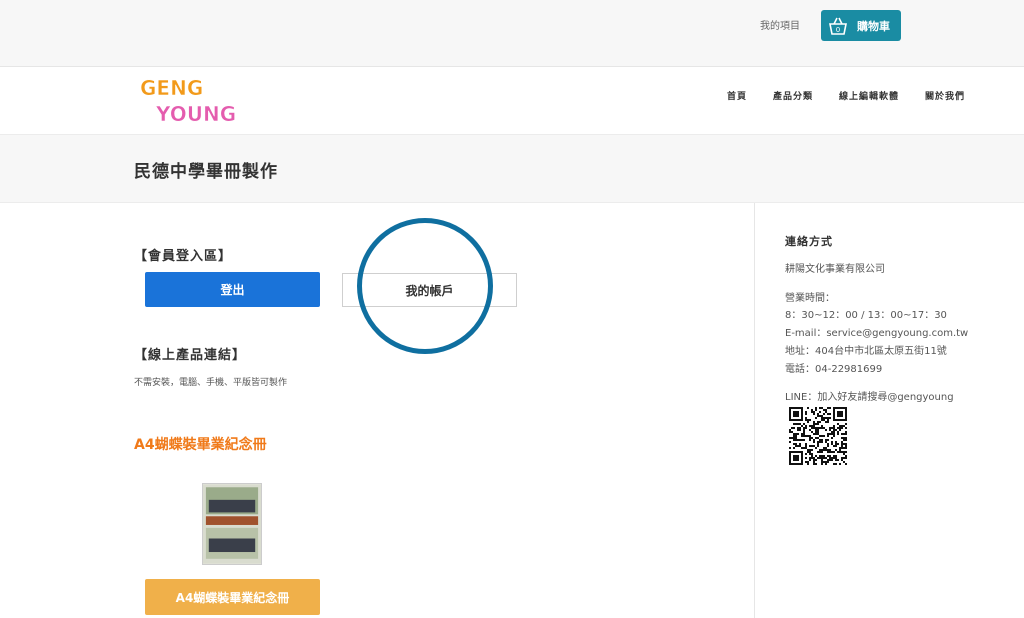  I want to click on member-heading: 【會員登入區】, so click(183, 256).